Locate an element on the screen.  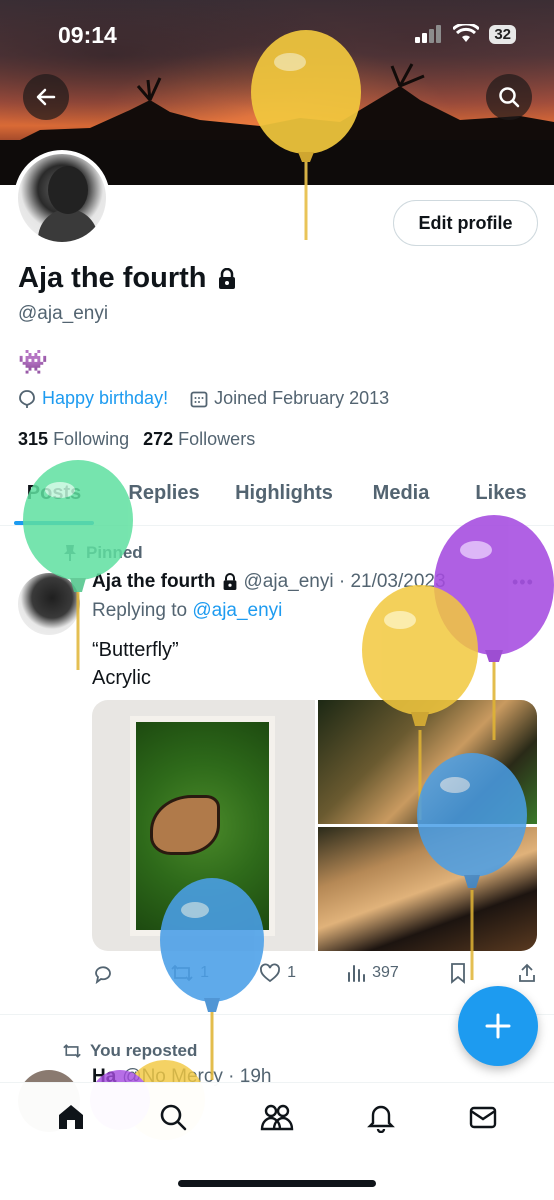
post-text-line-1: “Butterfly” is located at coordinates (135, 650).